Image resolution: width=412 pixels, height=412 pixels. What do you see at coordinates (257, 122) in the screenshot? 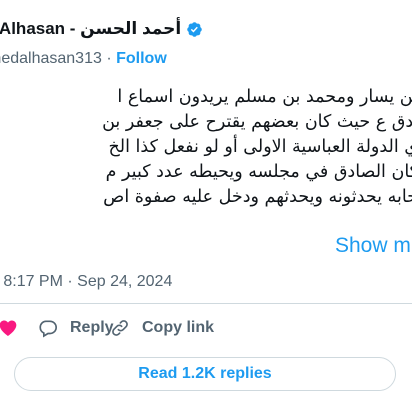
I see `tweet-text-line: ادق ع حيث كان بعضهم يقترح على جعفر بن` at bounding box center [257, 122].